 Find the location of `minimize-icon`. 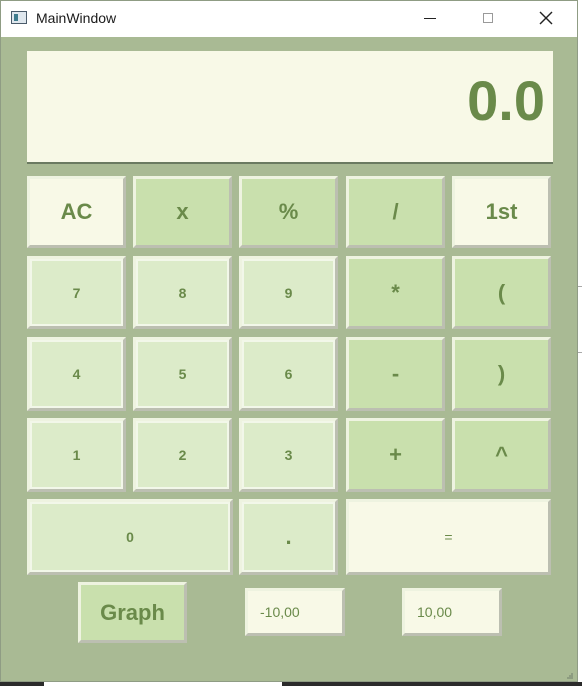

minimize-icon is located at coordinates (430, 18).